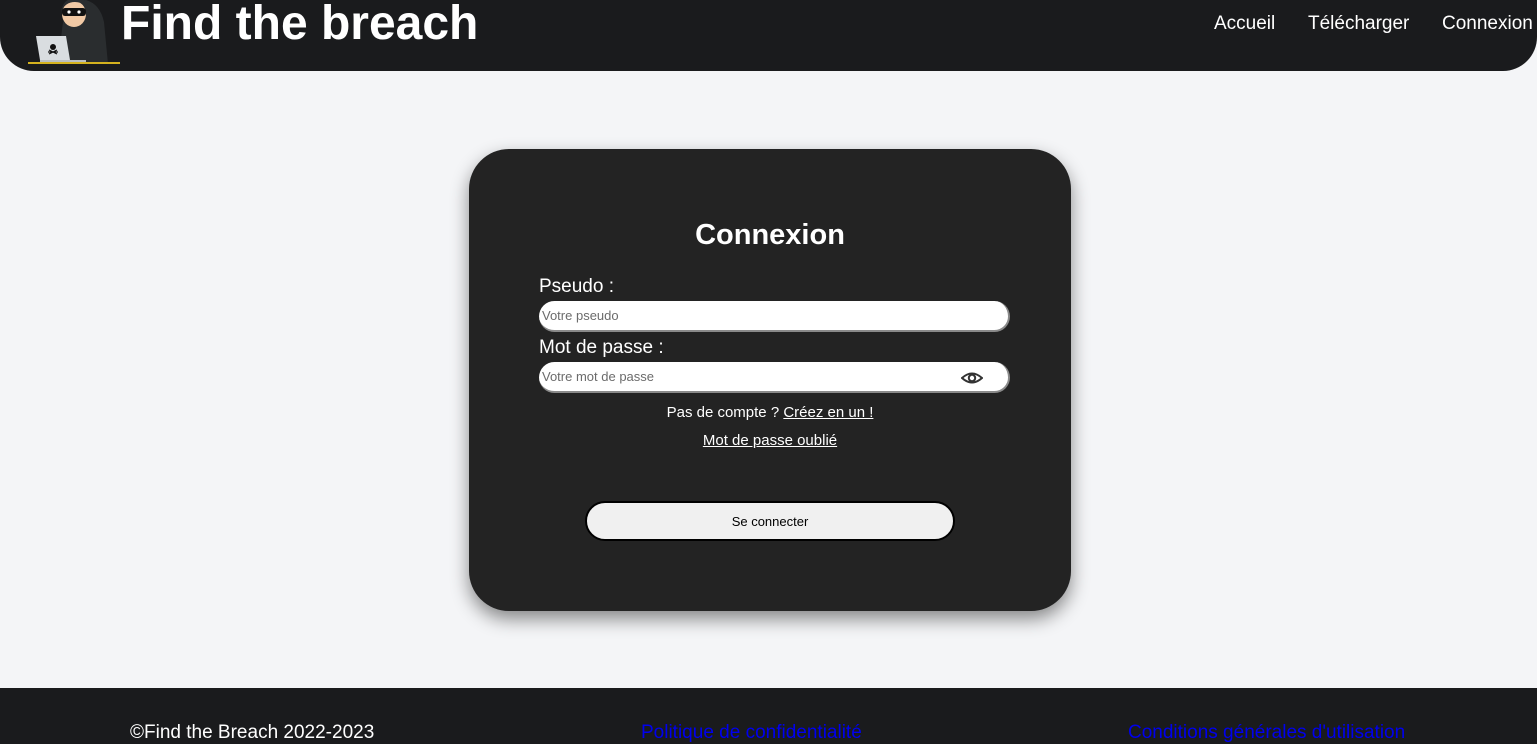 This screenshot has width=1537, height=744. What do you see at coordinates (770, 521) in the screenshot?
I see `login-button: Se connecter` at bounding box center [770, 521].